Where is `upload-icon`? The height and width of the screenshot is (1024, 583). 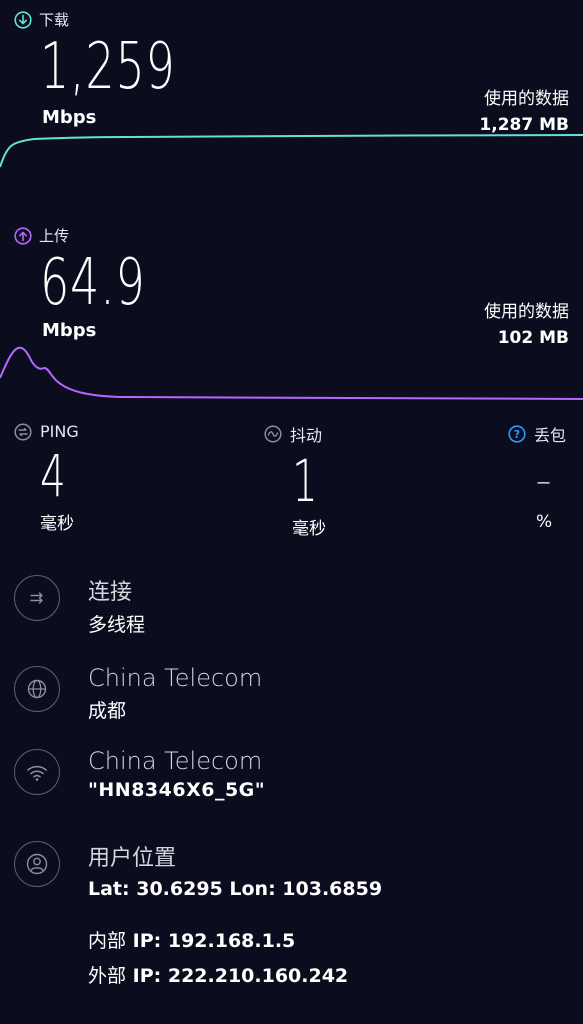 upload-icon is located at coordinates (23, 235).